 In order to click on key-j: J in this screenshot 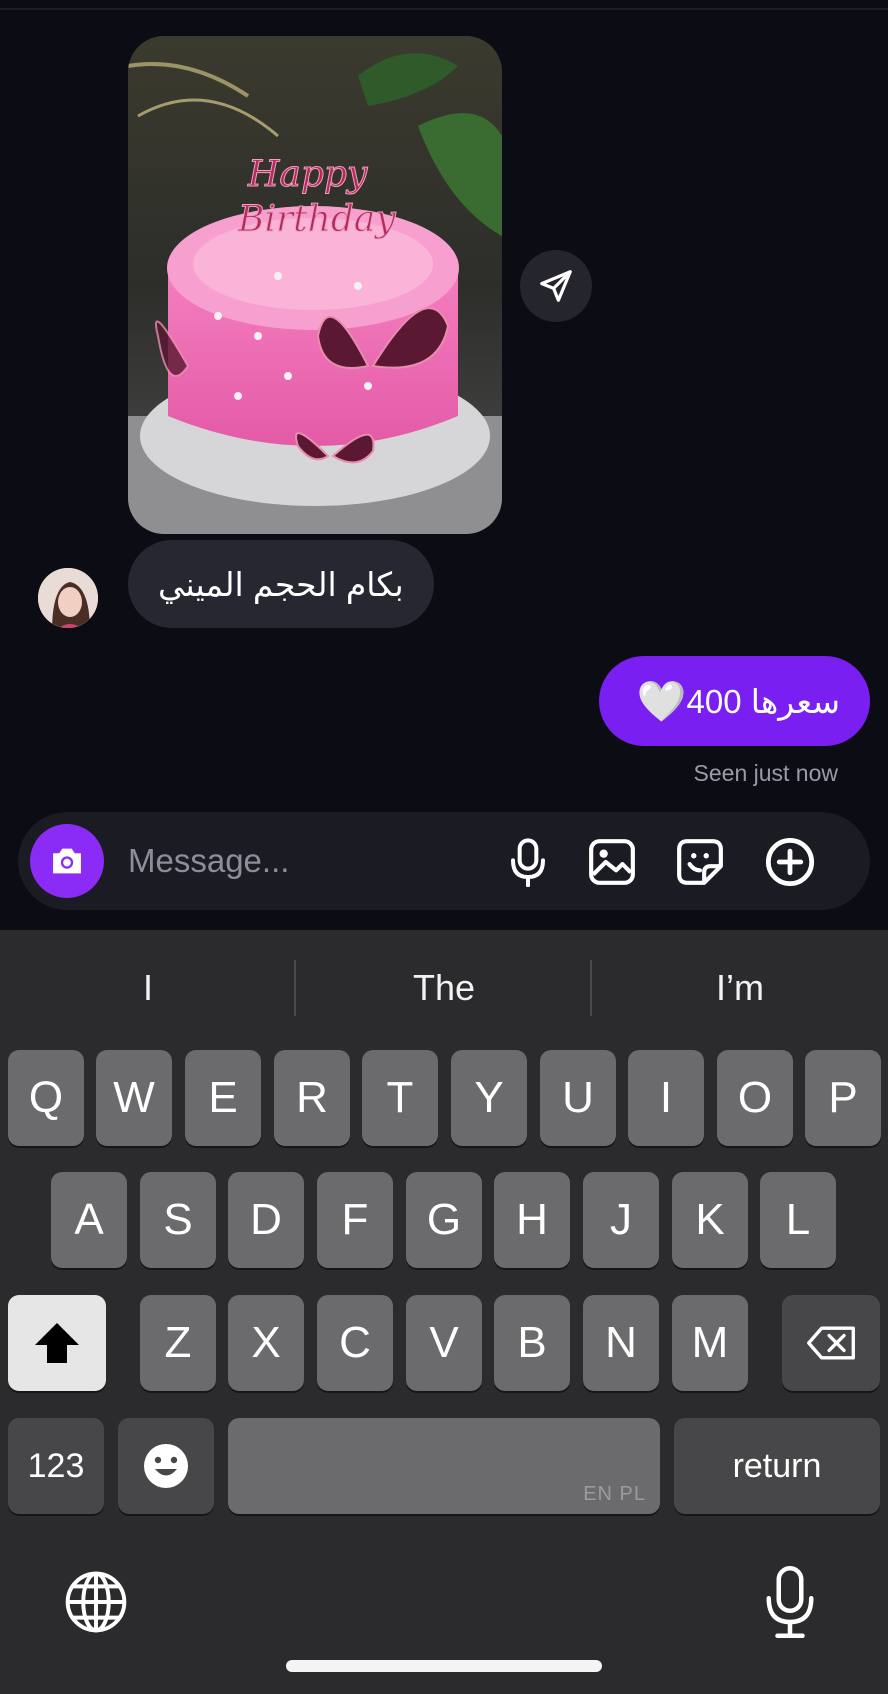, I will do `click(621, 1220)`.